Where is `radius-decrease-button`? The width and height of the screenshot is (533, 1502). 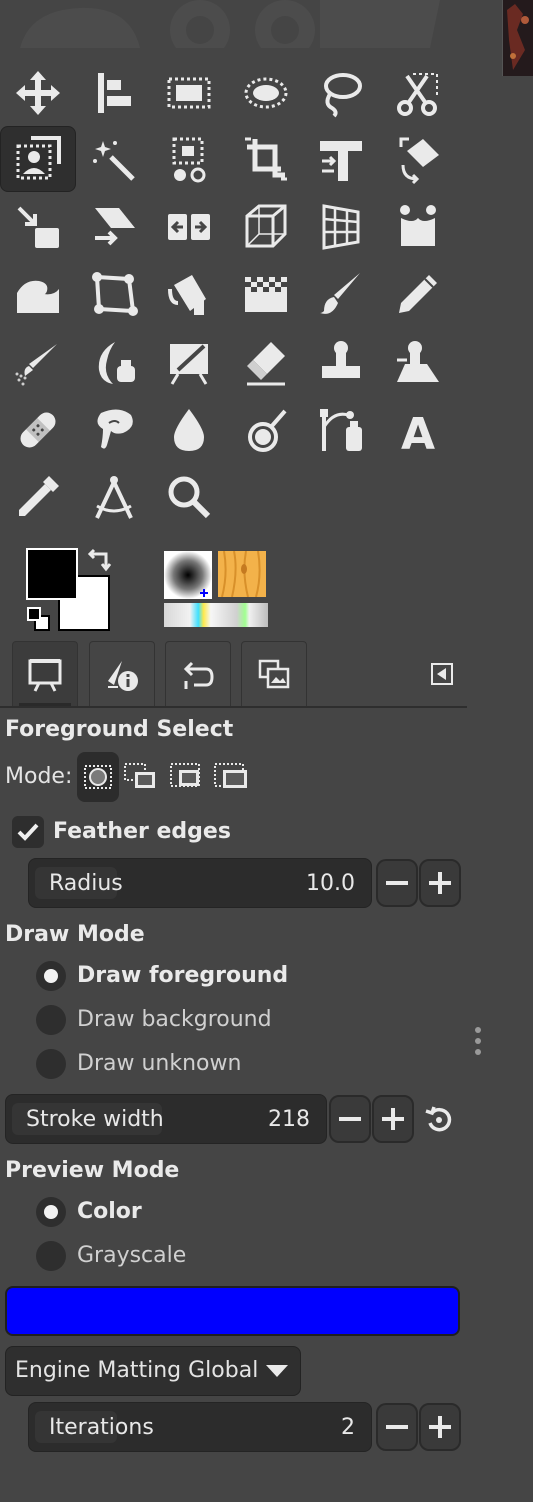
radius-decrease-button is located at coordinates (397, 883).